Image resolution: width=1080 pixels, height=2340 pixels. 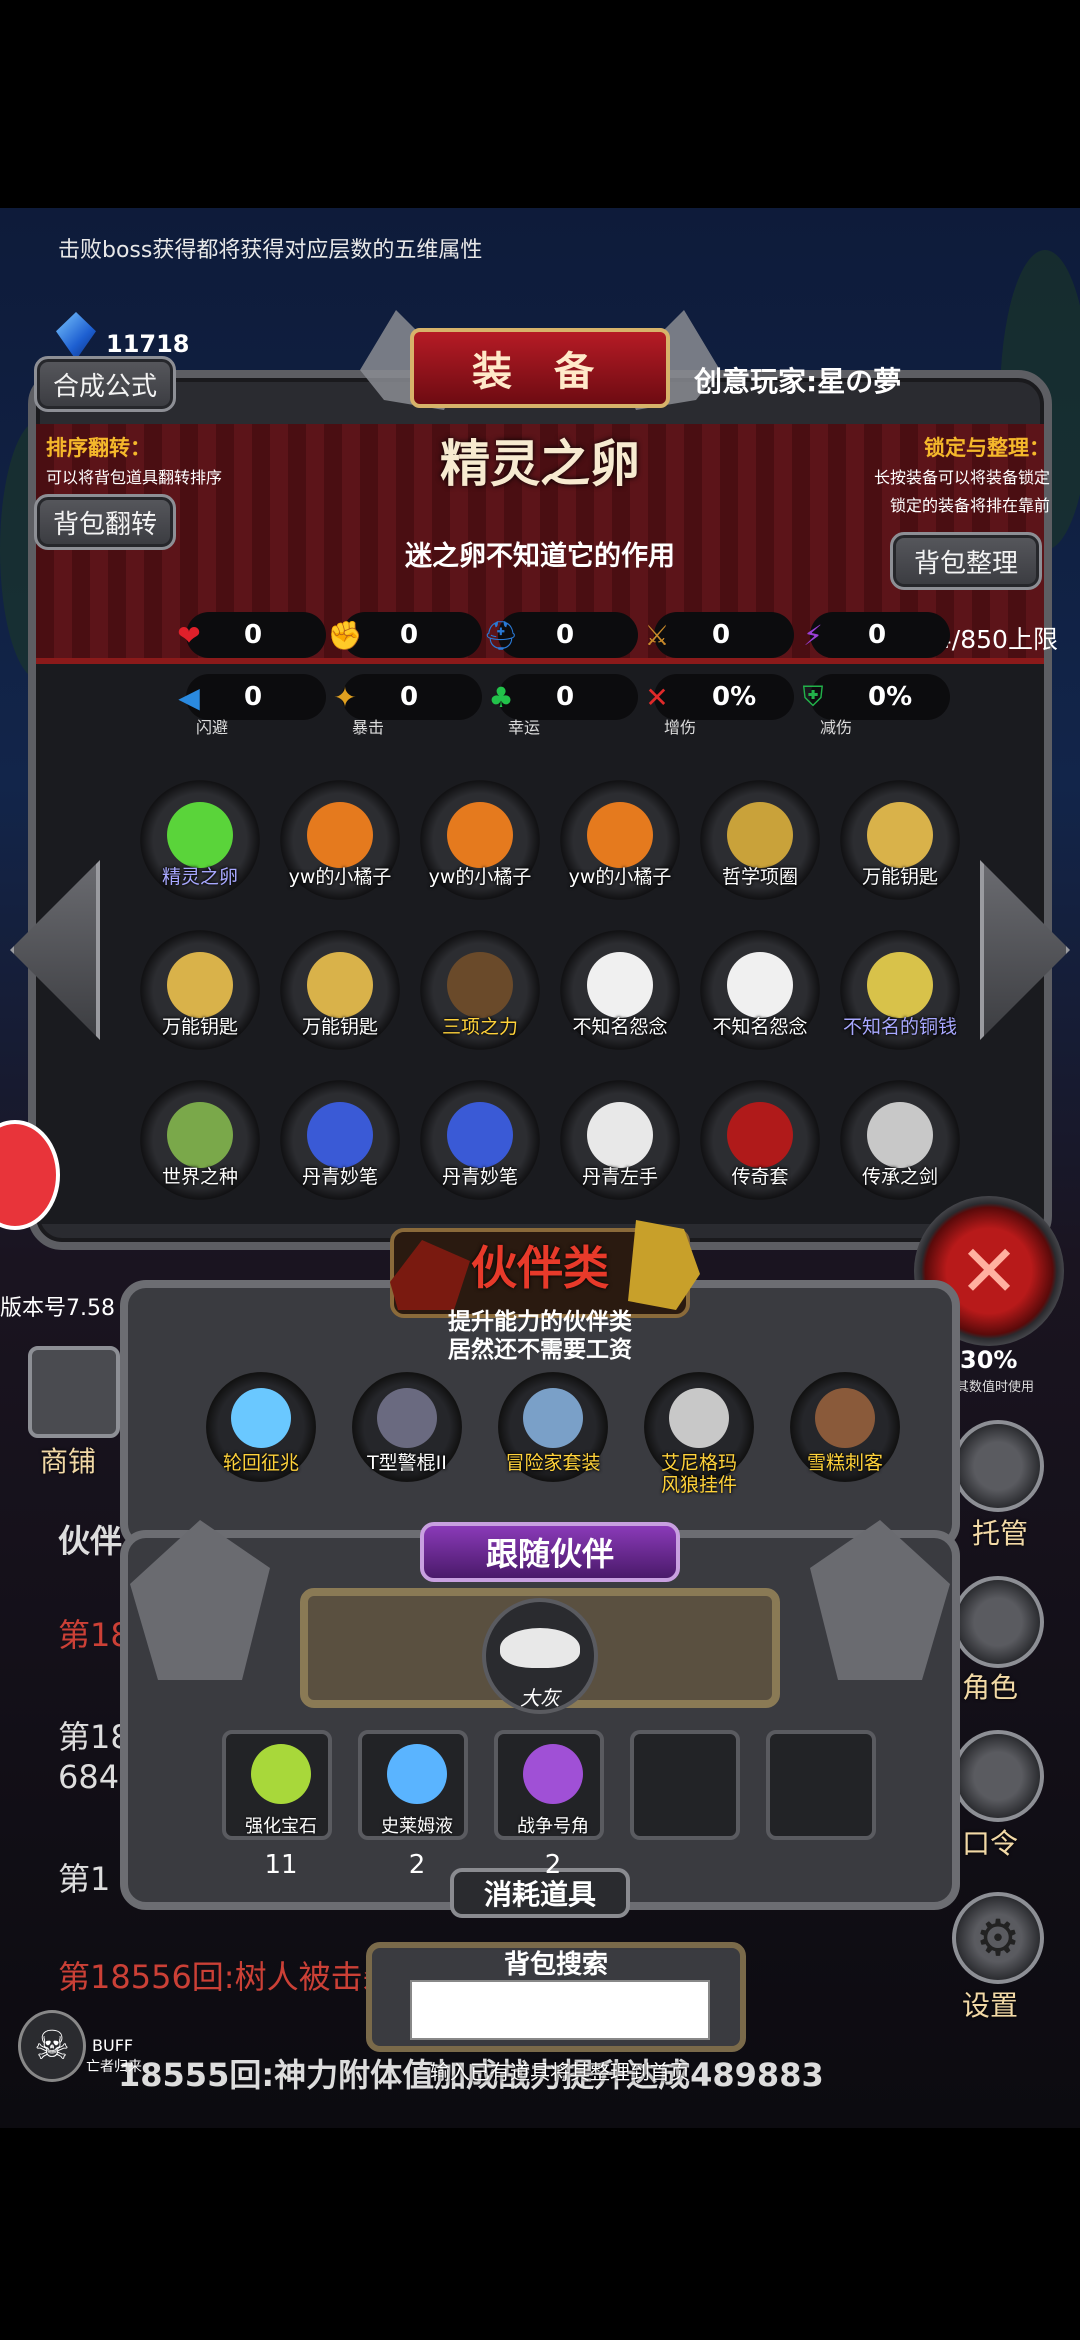 I want to click on consumable-slot: 史莱姆液 2, so click(x=413, y=1805).